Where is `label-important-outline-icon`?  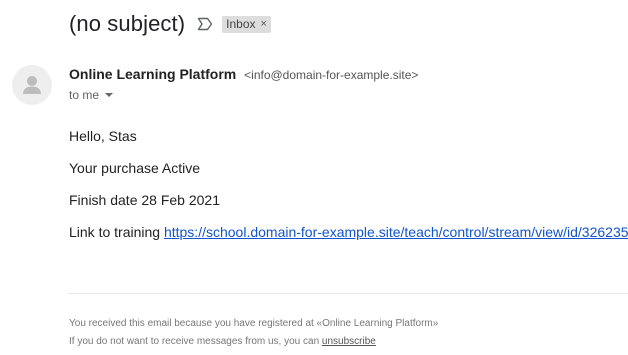
label-important-outline-icon is located at coordinates (205, 24).